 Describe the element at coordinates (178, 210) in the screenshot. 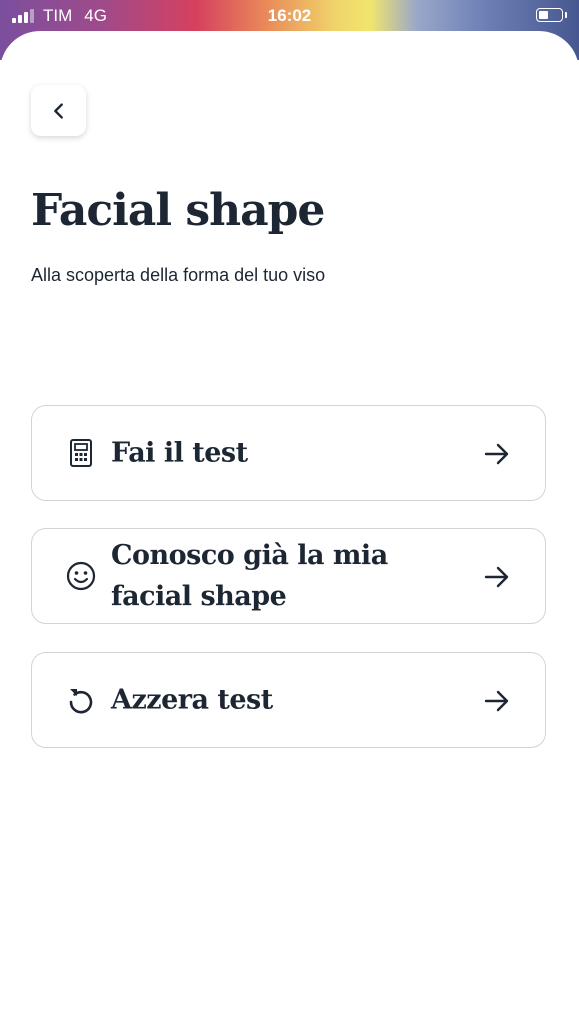

I see `page-title: Facial shape` at that location.